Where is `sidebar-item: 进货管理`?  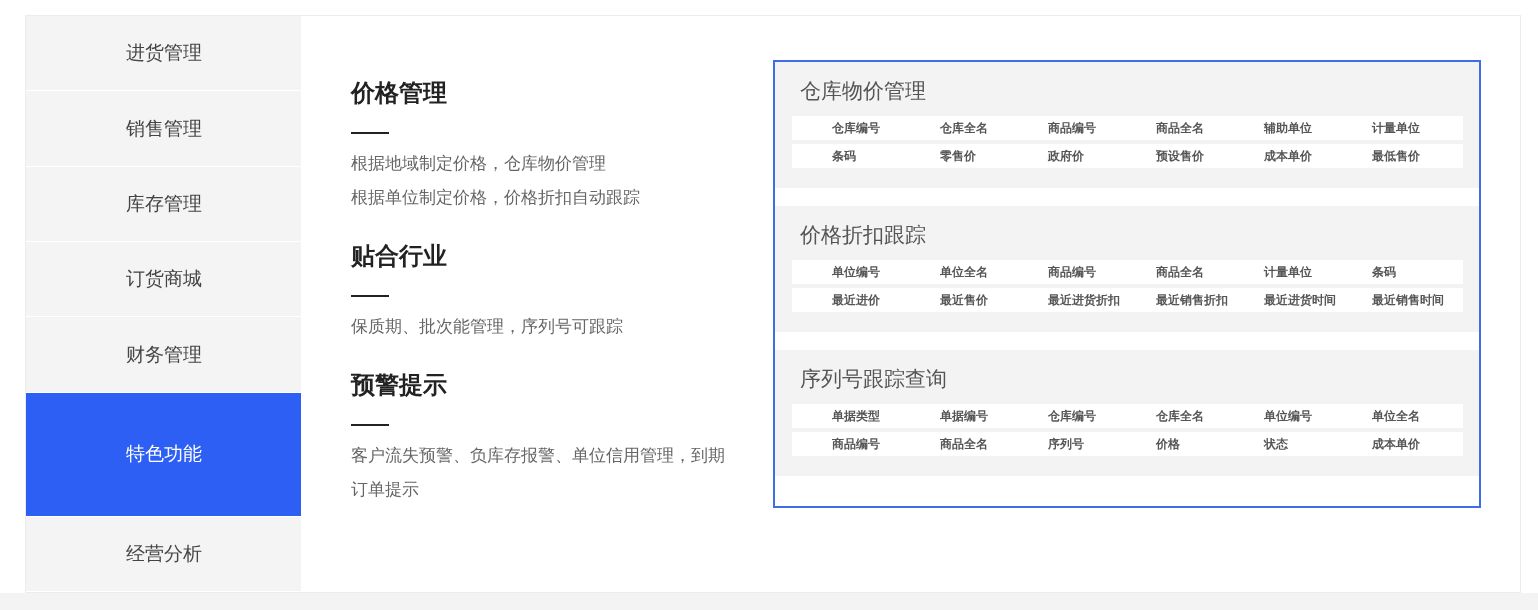 sidebar-item: 进货管理 is located at coordinates (163, 54).